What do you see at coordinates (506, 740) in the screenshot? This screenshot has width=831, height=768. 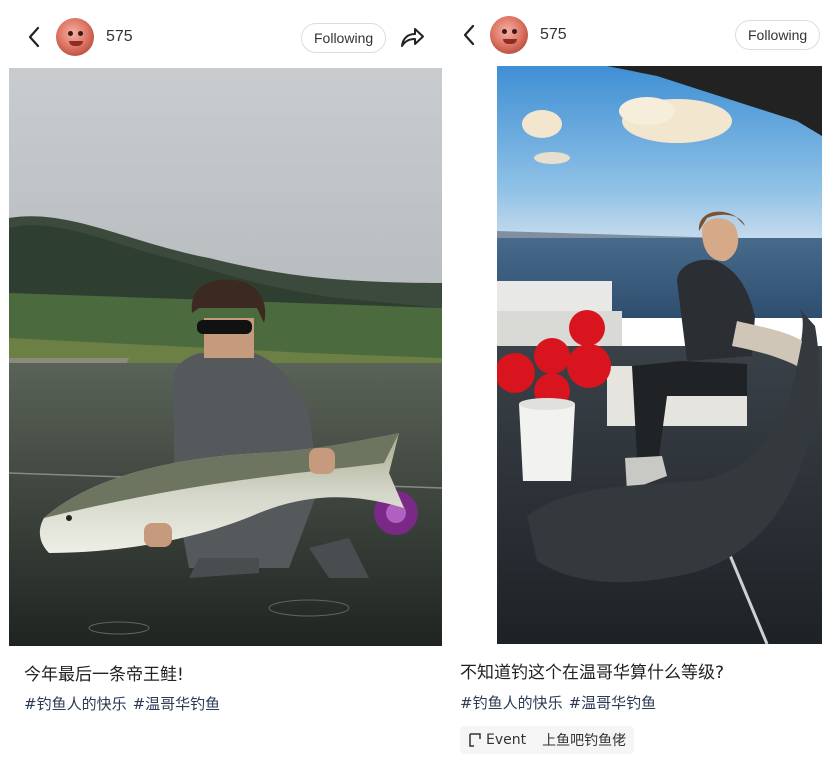 I see `event-label: Event` at bounding box center [506, 740].